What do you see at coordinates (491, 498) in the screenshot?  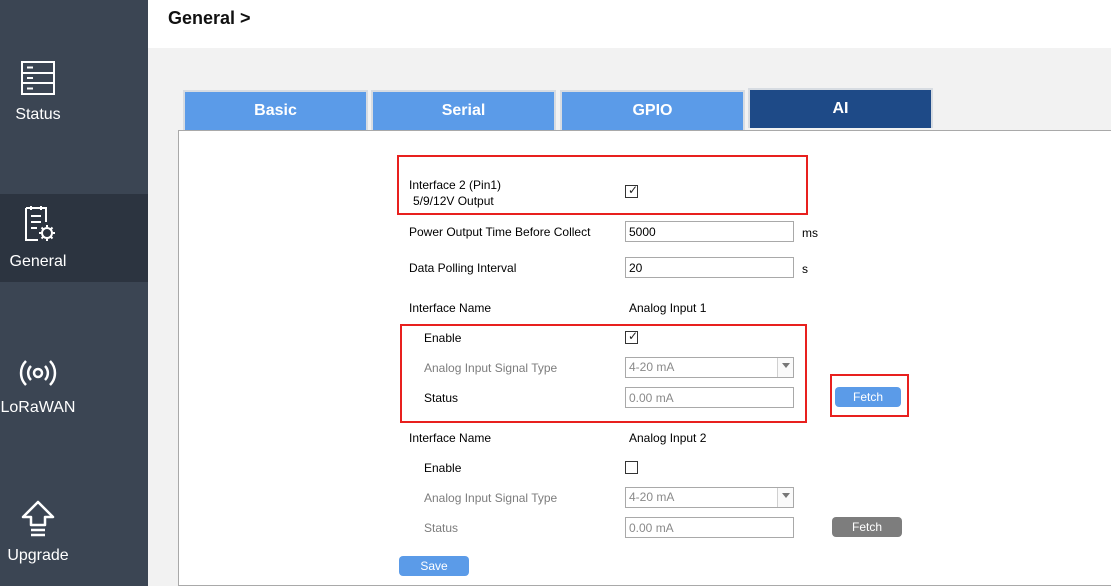 I see `ai2-signal-type-label: Analog Input Signal Type` at bounding box center [491, 498].